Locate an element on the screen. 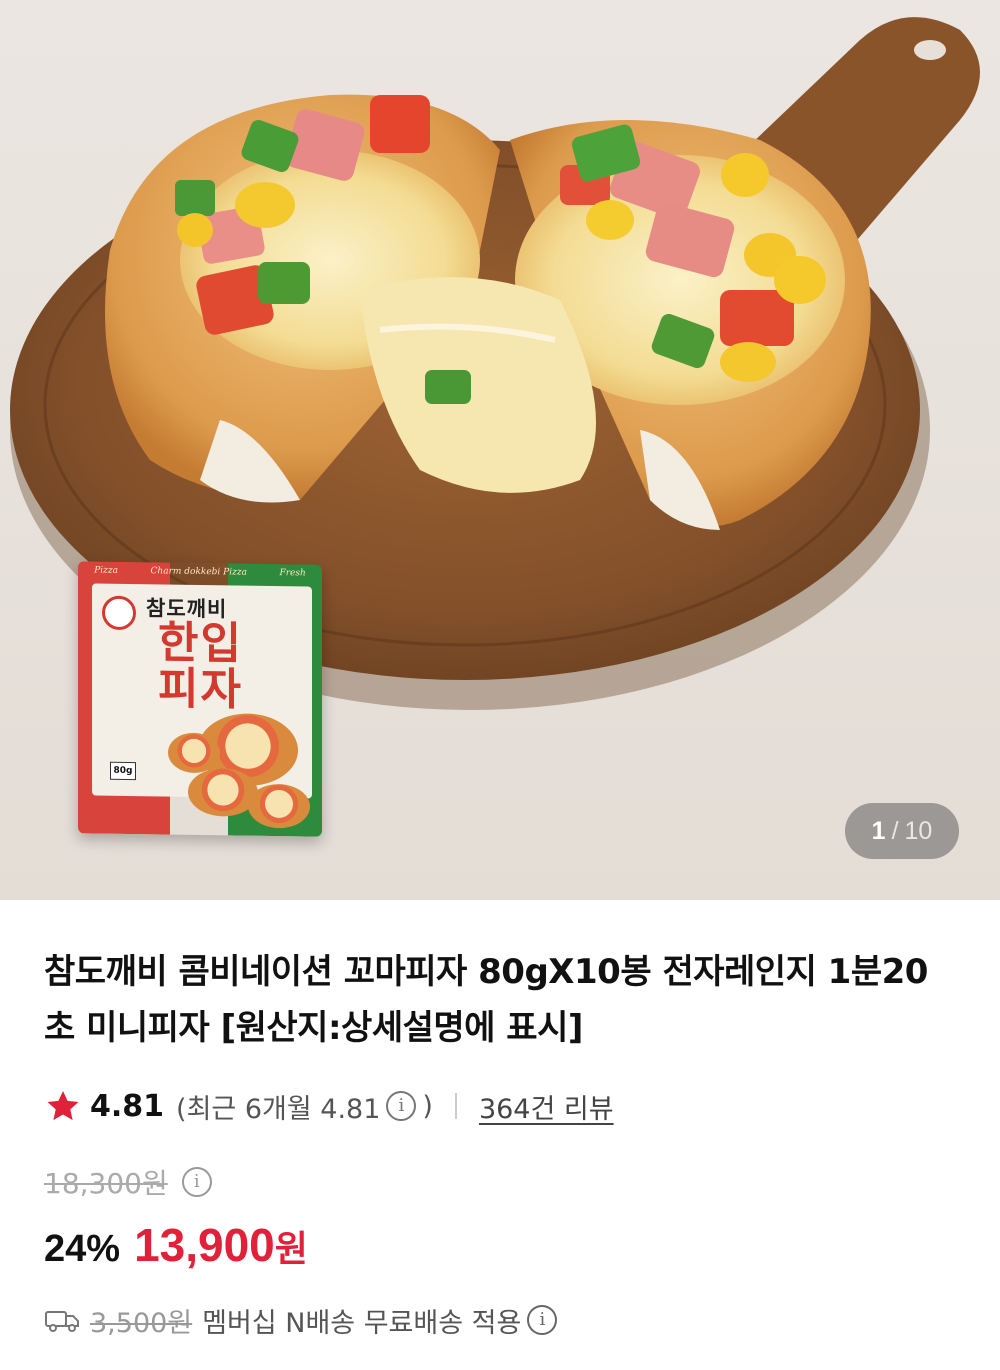 This screenshot has height=1370, width=1000. package-product-line: 한입 is located at coordinates (200, 643).